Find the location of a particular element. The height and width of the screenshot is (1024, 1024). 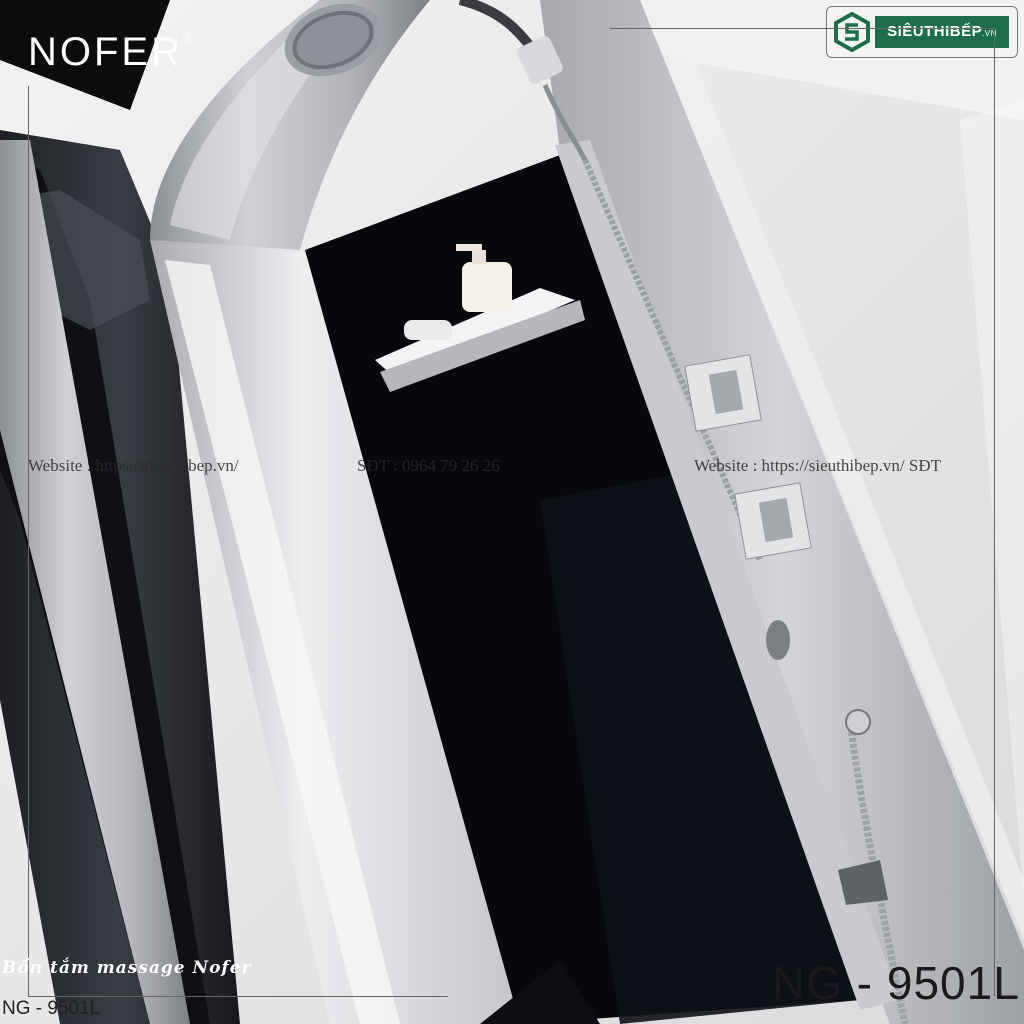

product-caption: Bồn tắm massage Nofer is located at coordinates (127, 968).